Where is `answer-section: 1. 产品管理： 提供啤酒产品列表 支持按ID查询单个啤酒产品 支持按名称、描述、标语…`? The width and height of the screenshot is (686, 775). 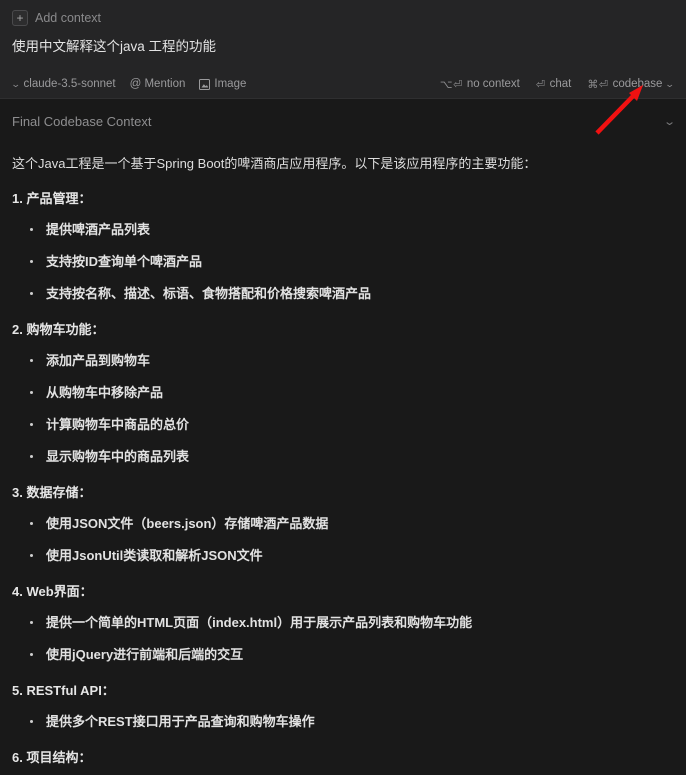
answer-section: 1. 产品管理： 提供啤酒产品列表 支持按ID查询单个啤酒产品 支持按名称、描述、标语… is located at coordinates (343, 245).